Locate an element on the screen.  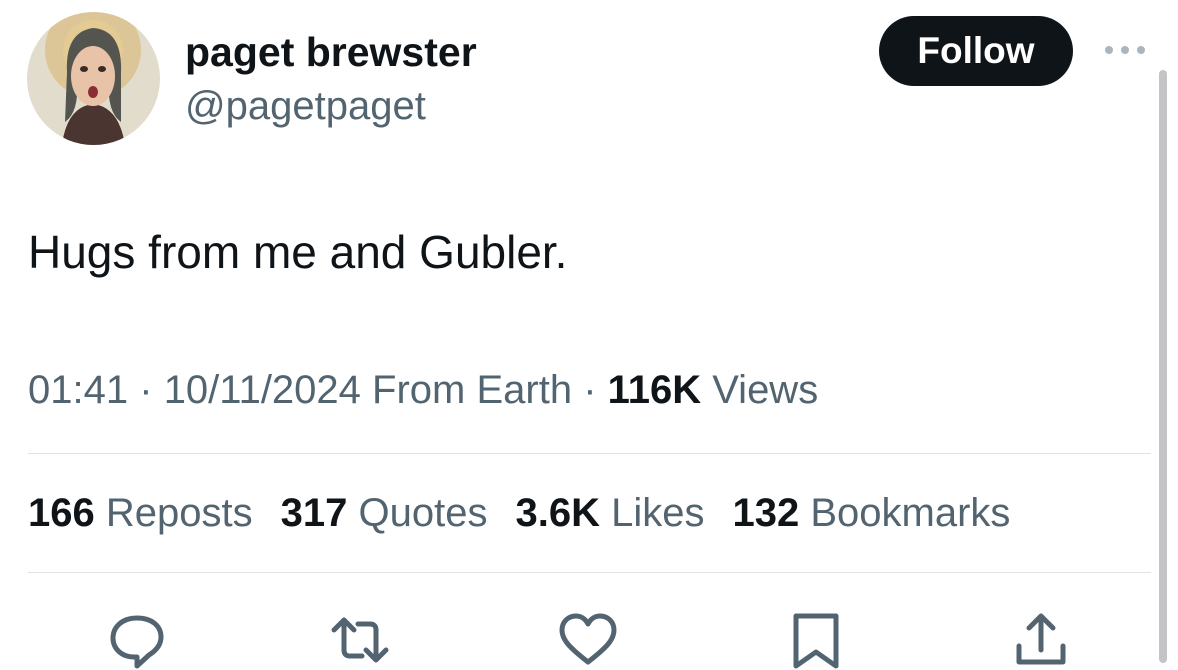
reply-icon is located at coordinates (137, 642).